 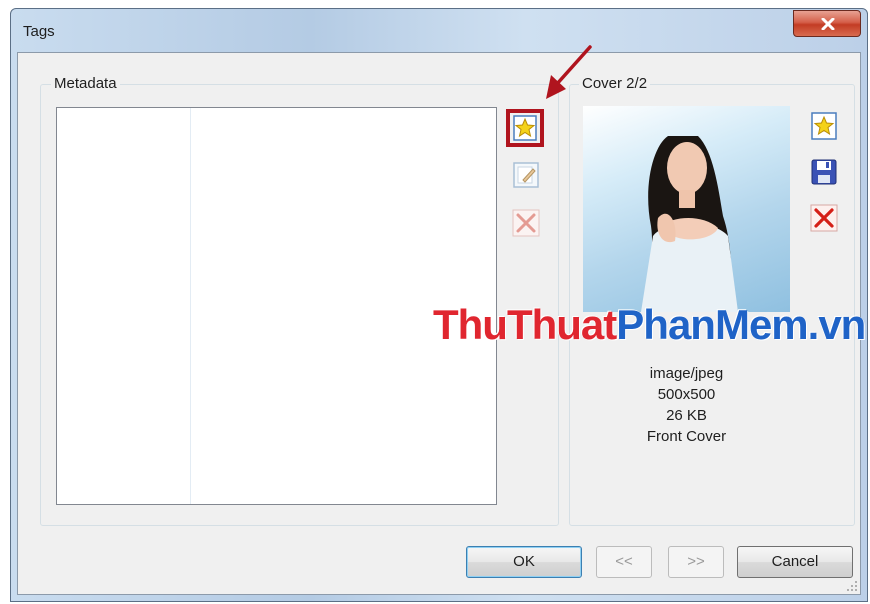 I want to click on save-icon, so click(x=824, y=172).